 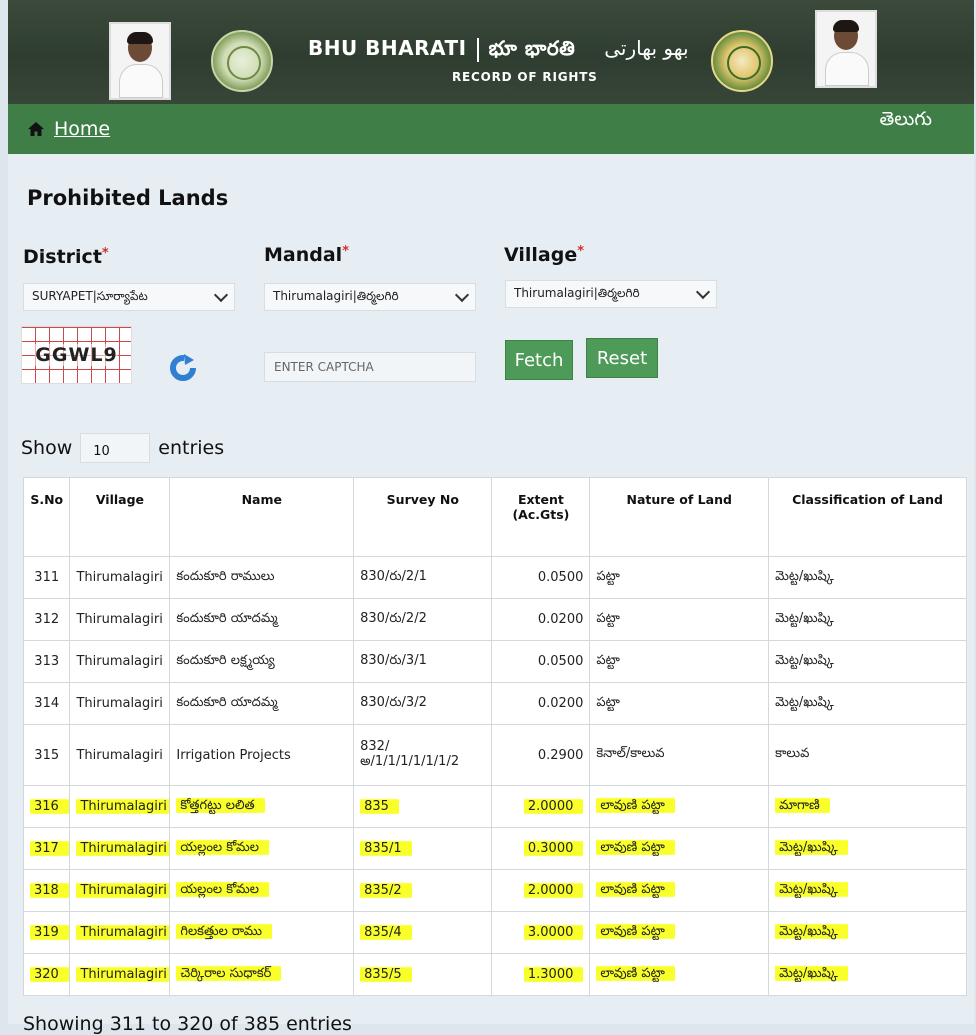 I want to click on column-header-classification: Classification of Land, so click(x=867, y=517).